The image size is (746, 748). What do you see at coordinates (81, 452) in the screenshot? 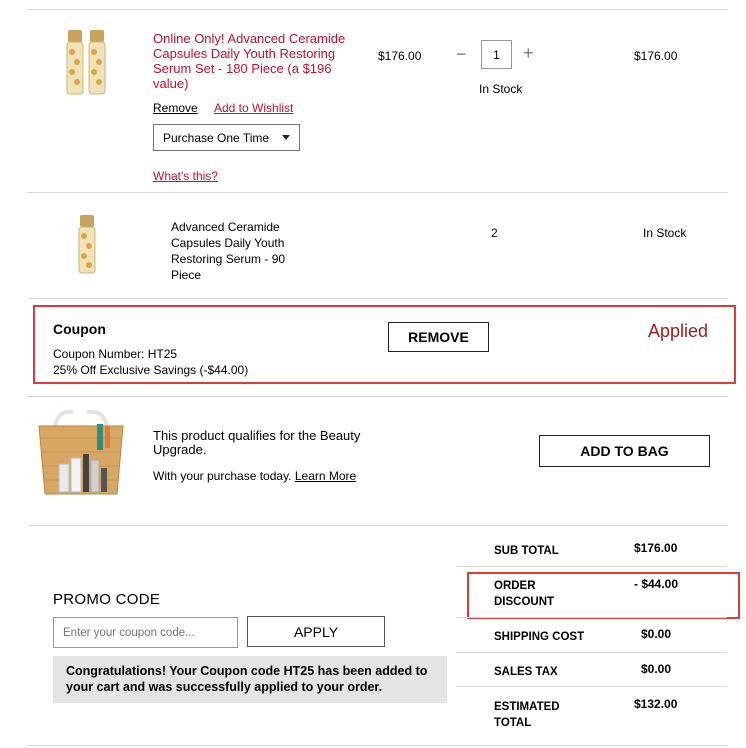
I see `gift-bag-image` at bounding box center [81, 452].